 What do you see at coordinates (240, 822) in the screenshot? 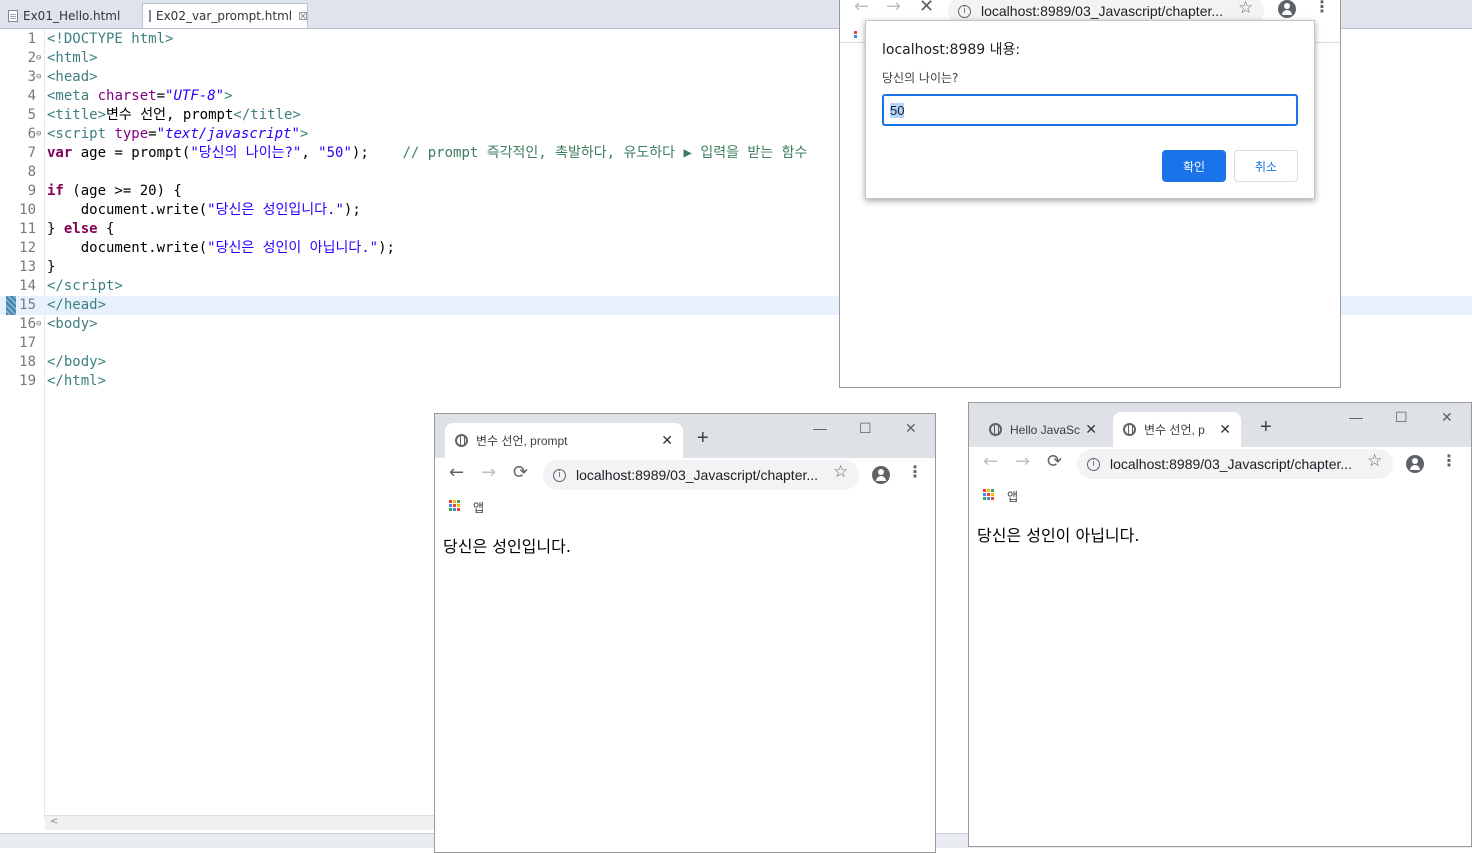
I see `horizontal-scrollbar: <` at bounding box center [240, 822].